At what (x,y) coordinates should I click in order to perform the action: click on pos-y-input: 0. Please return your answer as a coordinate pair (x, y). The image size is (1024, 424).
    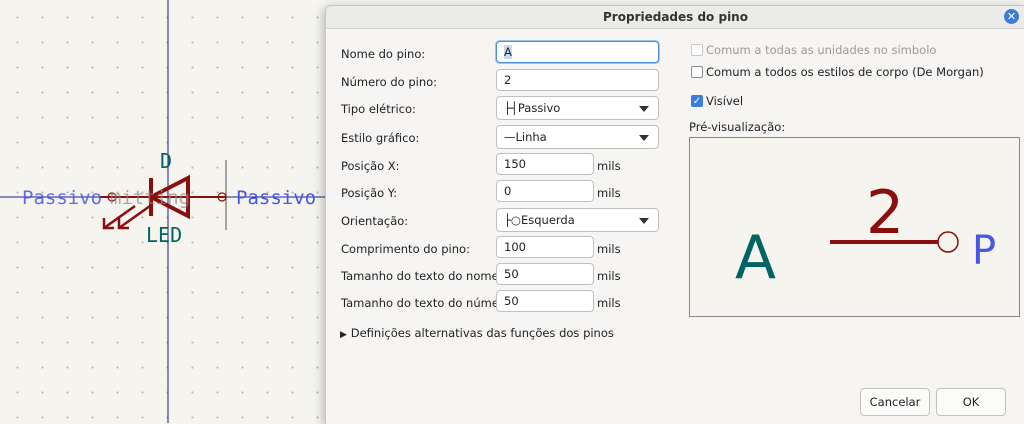
    Looking at the image, I should click on (545, 191).